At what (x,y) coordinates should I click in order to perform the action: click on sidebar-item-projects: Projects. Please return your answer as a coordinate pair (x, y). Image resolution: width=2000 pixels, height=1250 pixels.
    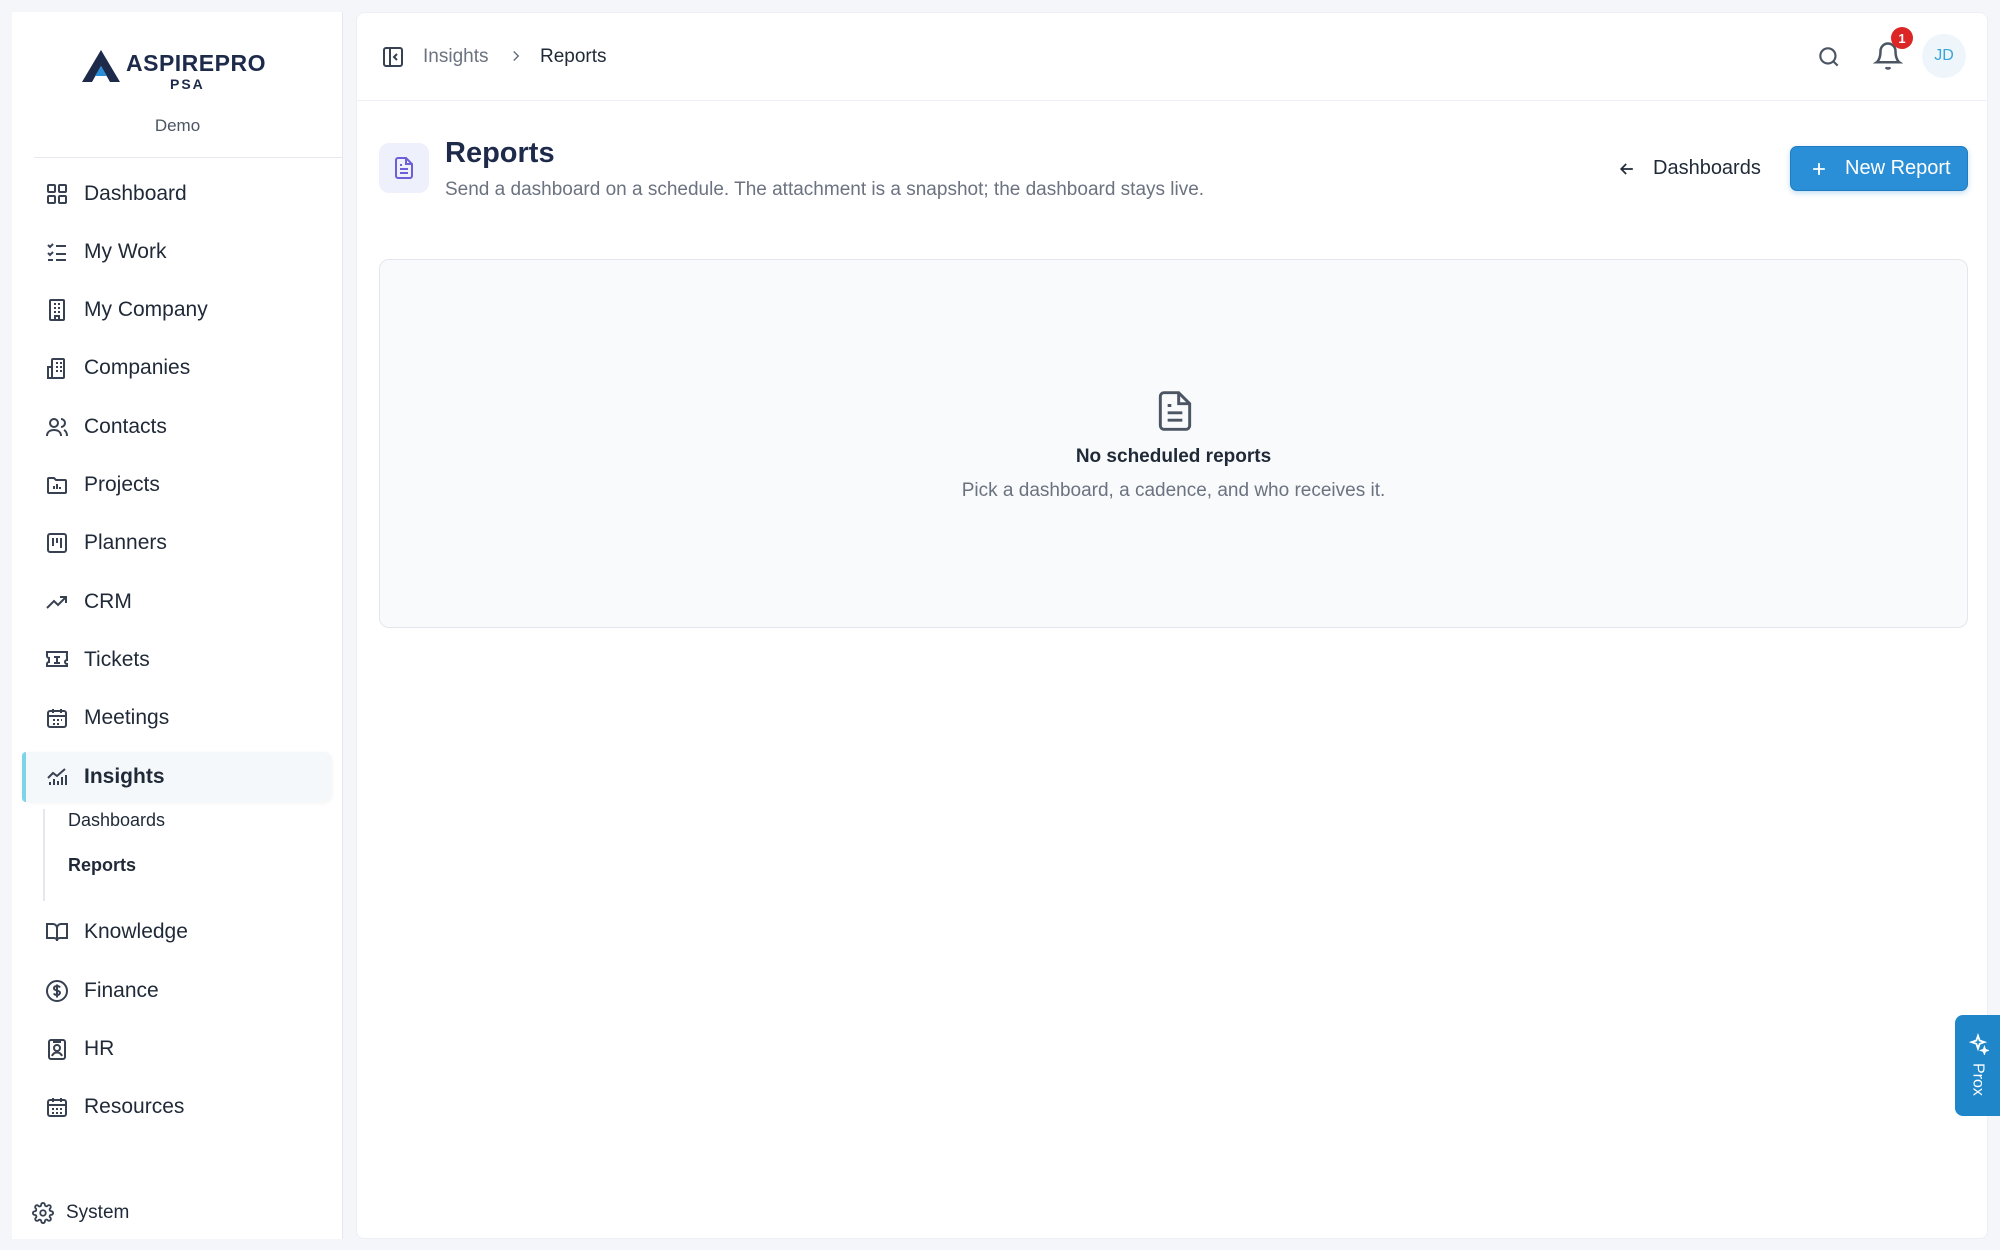
    Looking at the image, I should click on (177, 485).